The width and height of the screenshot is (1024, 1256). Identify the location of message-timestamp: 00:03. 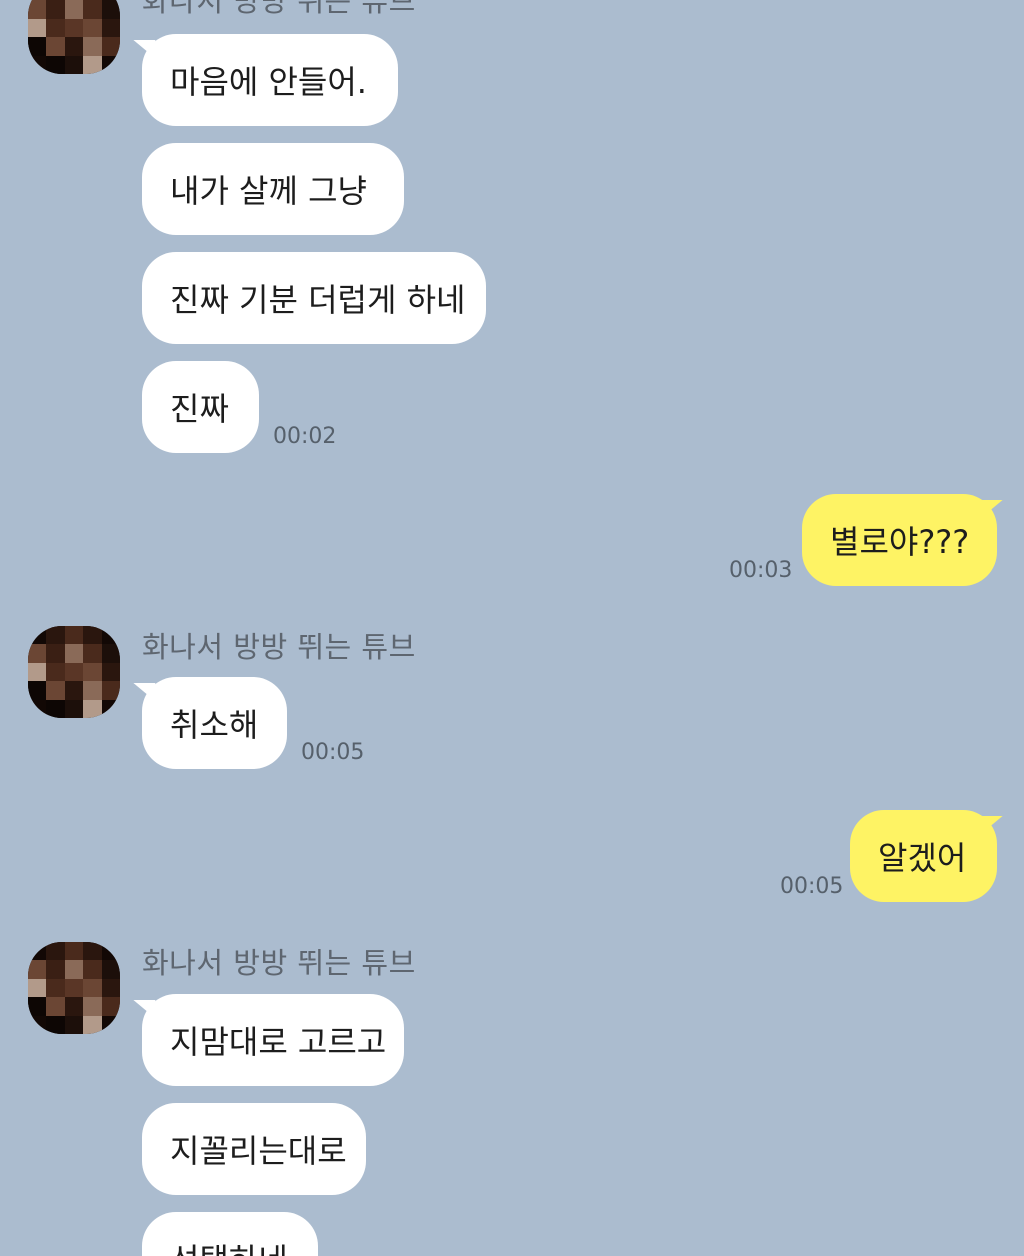
(761, 570).